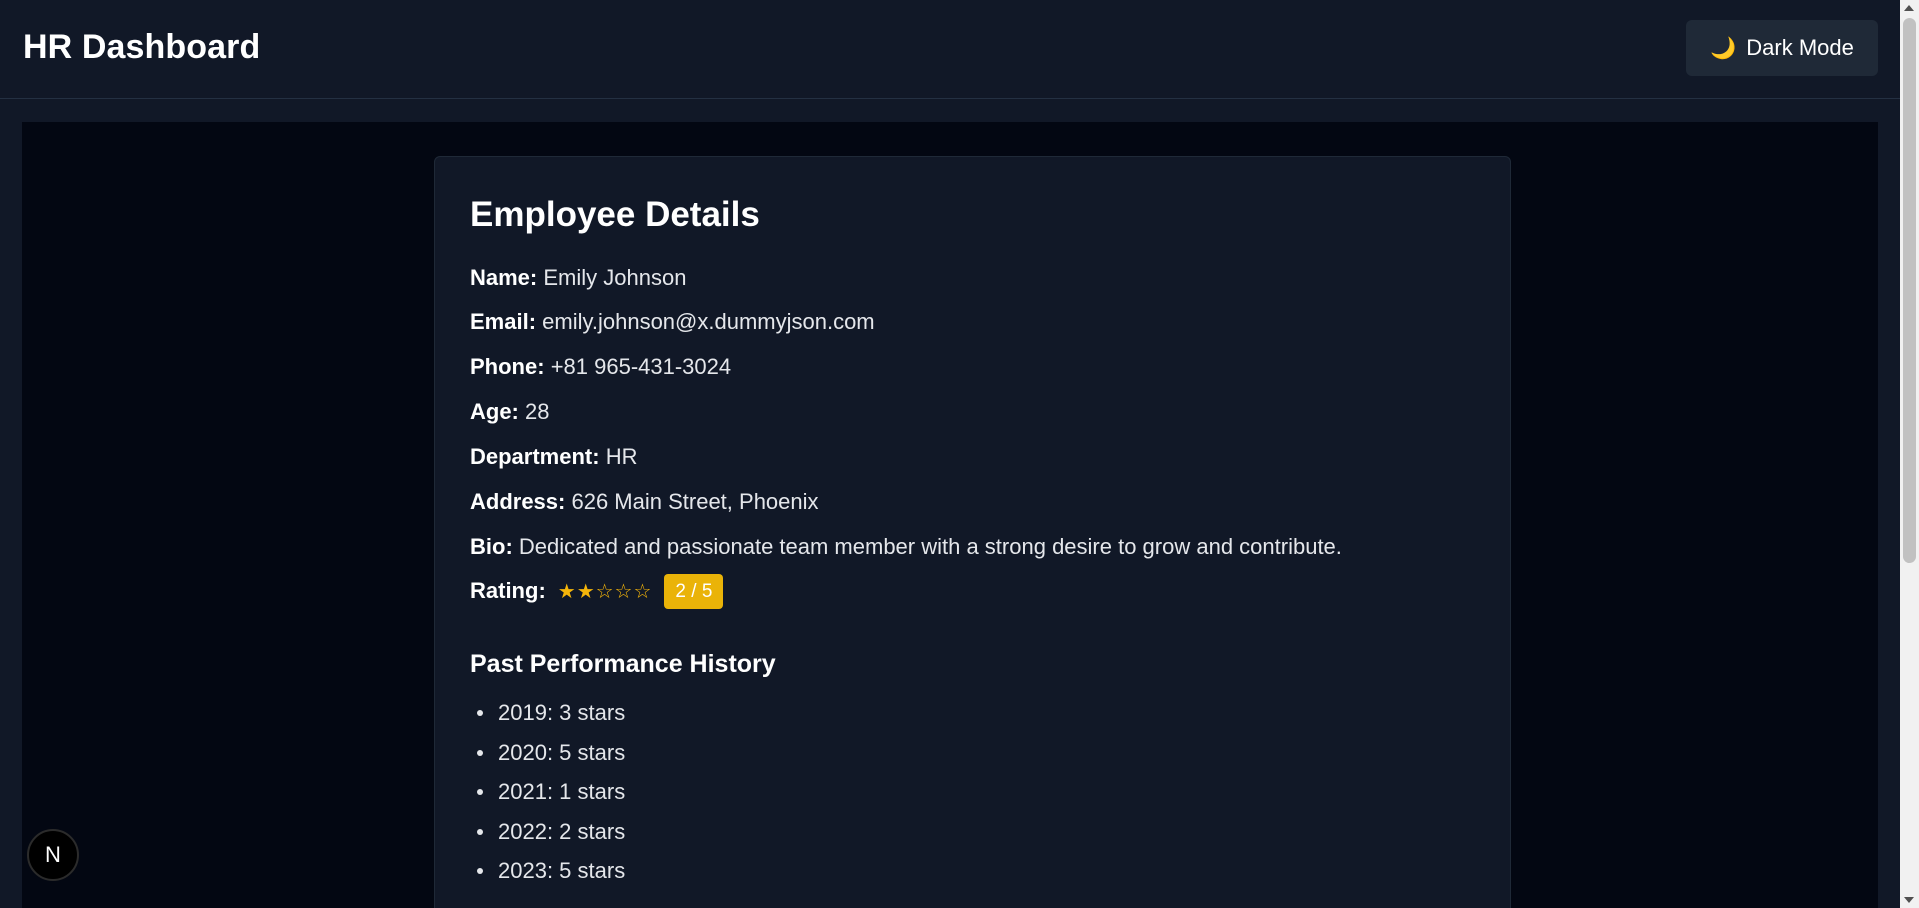  I want to click on field-value: 28, so click(537, 411).